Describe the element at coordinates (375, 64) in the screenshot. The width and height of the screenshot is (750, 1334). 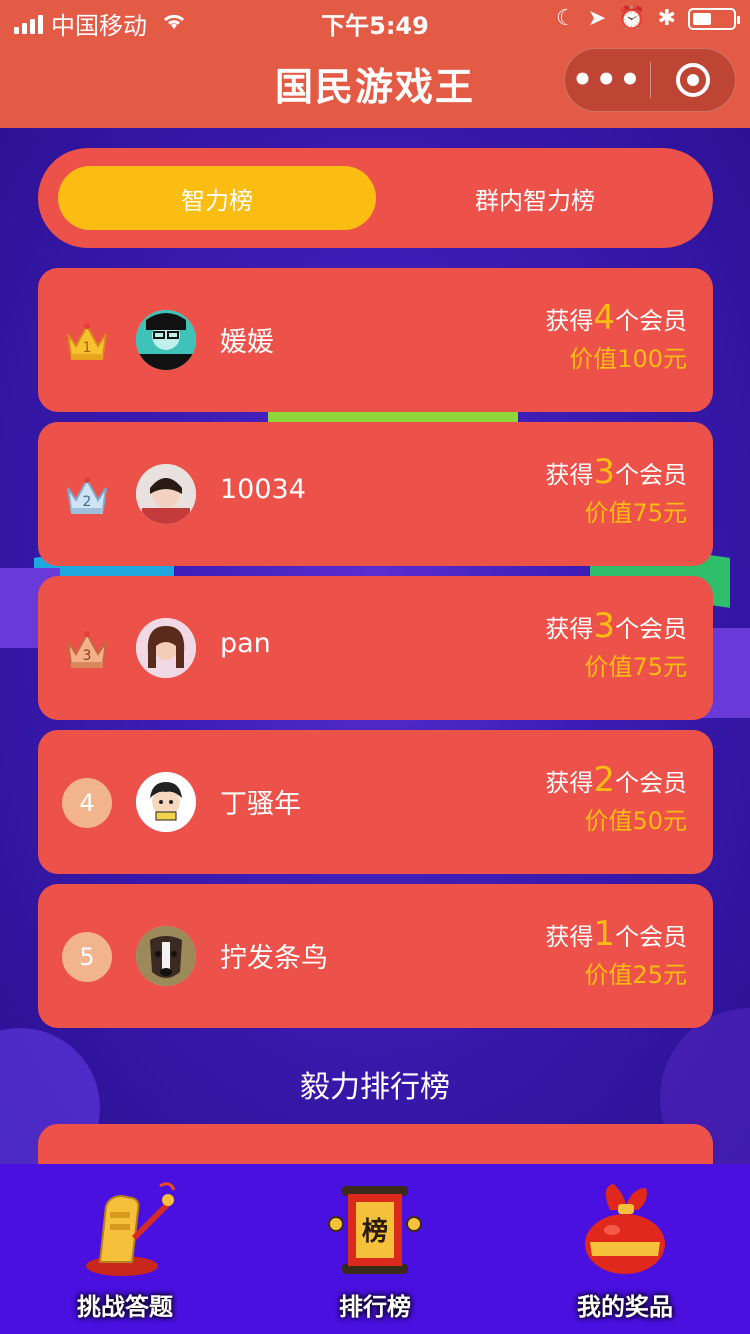
I see `header-bar: 中国移动 下午5:49 ☾ ➤ ⏰ ✱ 国民游戏王 •••` at that location.